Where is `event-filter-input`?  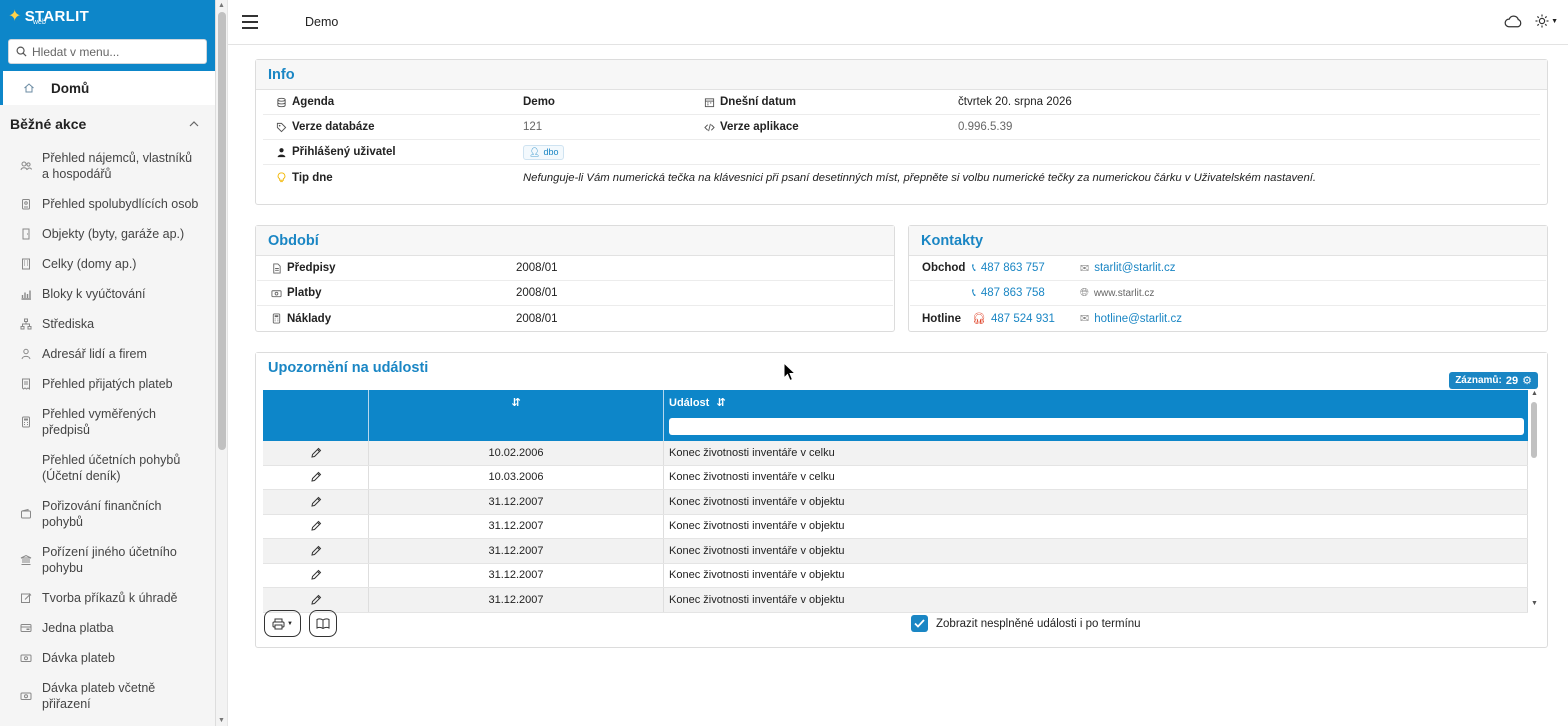 event-filter-input is located at coordinates (1096, 426).